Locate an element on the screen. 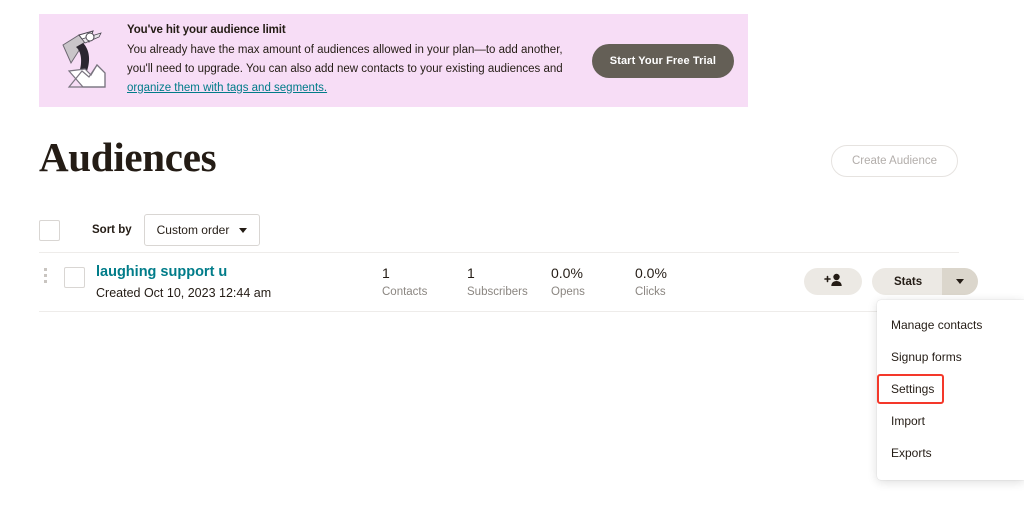 Image resolution: width=1024 pixels, height=508 pixels. audience-created-date: Created Oct 10, 2023 12:44 am is located at coordinates (184, 293).